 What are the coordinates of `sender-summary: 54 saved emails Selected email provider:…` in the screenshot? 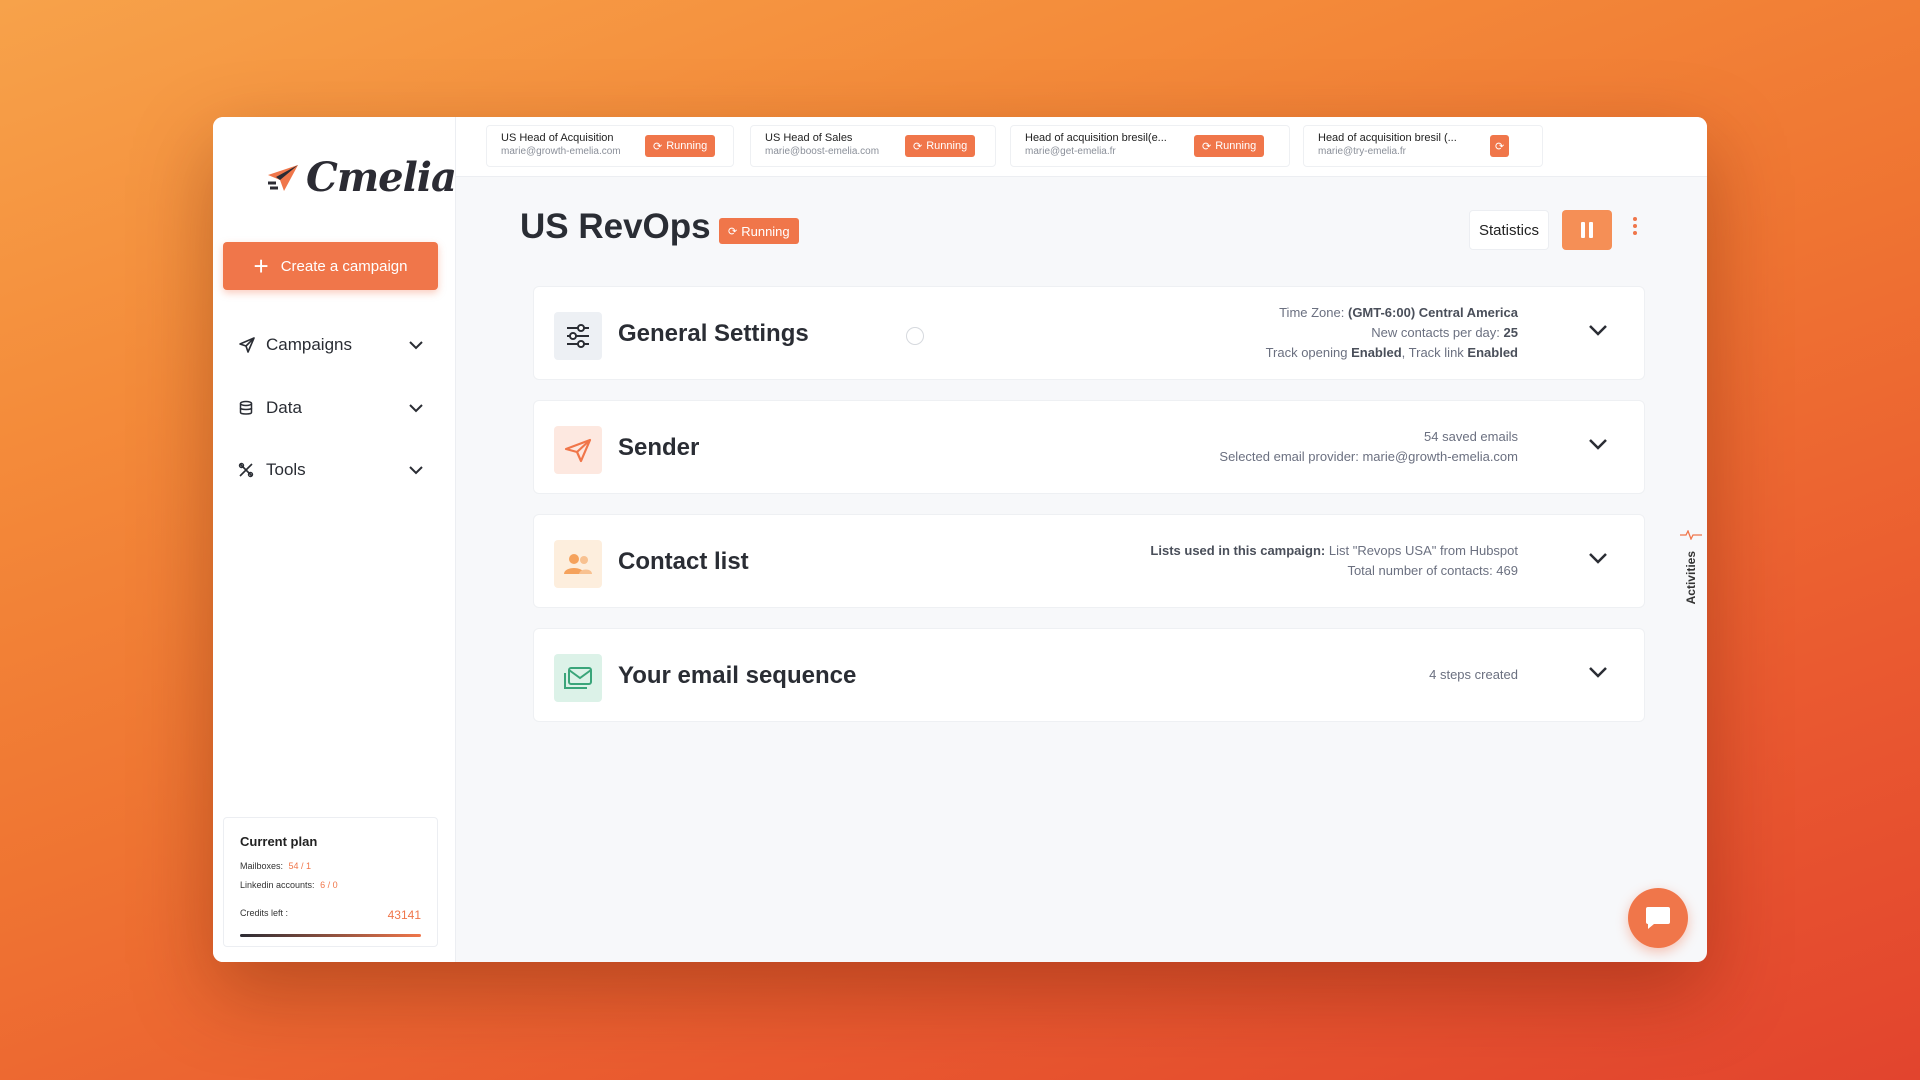 It's located at (1368, 447).